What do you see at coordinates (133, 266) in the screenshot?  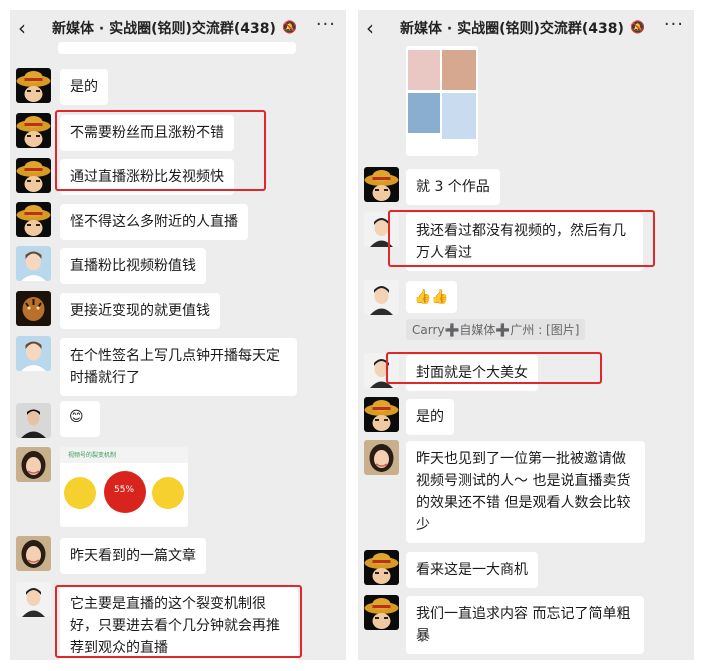 I see `message-bubble: 直播粉比视频粉值钱` at bounding box center [133, 266].